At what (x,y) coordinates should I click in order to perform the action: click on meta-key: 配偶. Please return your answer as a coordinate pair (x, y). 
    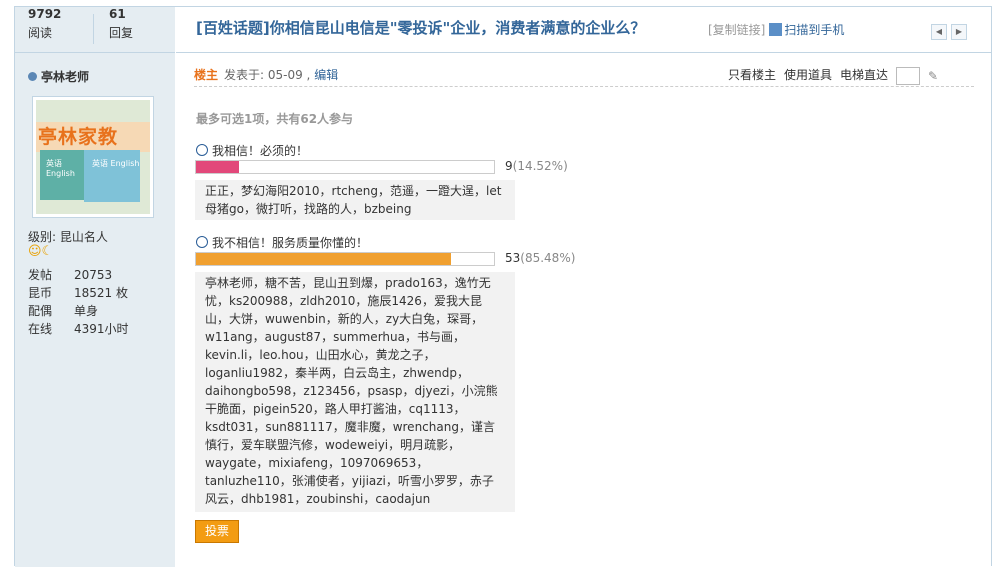
    Looking at the image, I should click on (40, 311).